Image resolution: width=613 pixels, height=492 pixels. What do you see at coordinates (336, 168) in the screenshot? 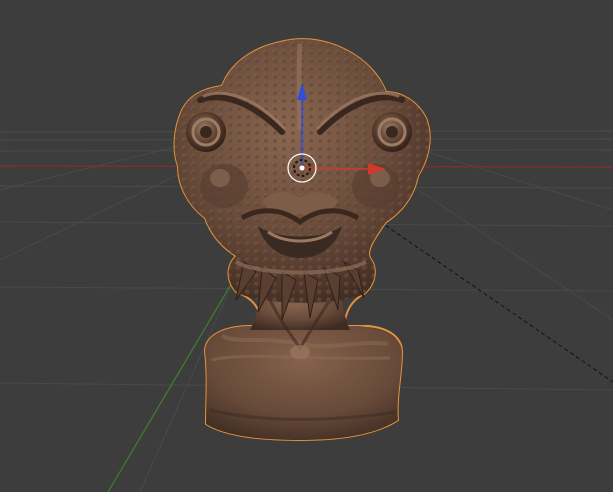
I see `x-axis-handle-line` at bounding box center [336, 168].